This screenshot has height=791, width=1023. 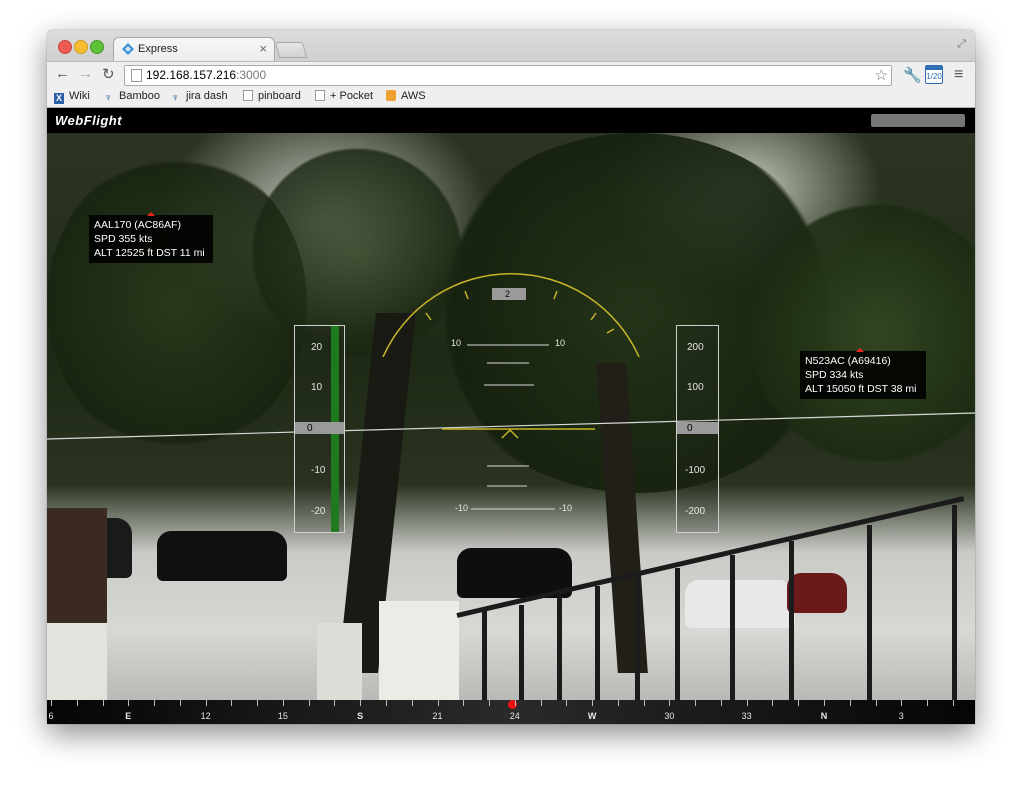 What do you see at coordinates (934, 74) in the screenshot?
I see `calendar-extension-icon: 1/20` at bounding box center [934, 74].